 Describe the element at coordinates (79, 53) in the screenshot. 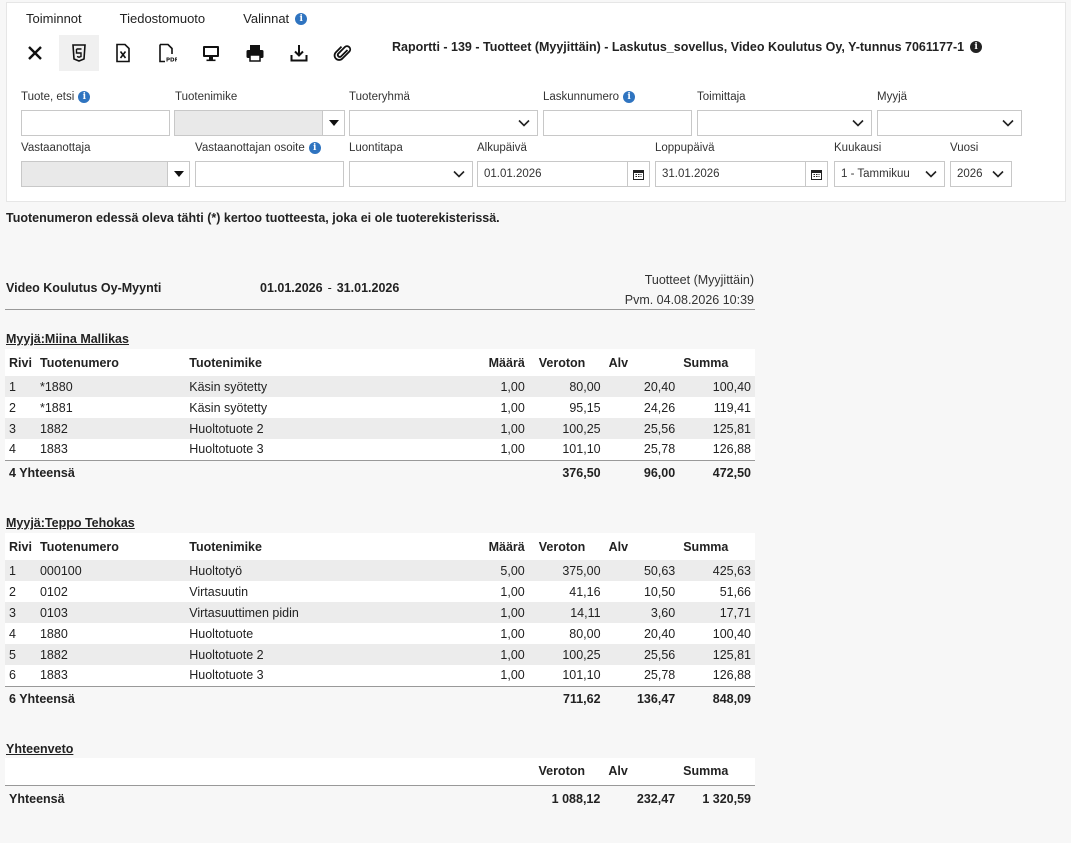

I see `html-export-button` at that location.